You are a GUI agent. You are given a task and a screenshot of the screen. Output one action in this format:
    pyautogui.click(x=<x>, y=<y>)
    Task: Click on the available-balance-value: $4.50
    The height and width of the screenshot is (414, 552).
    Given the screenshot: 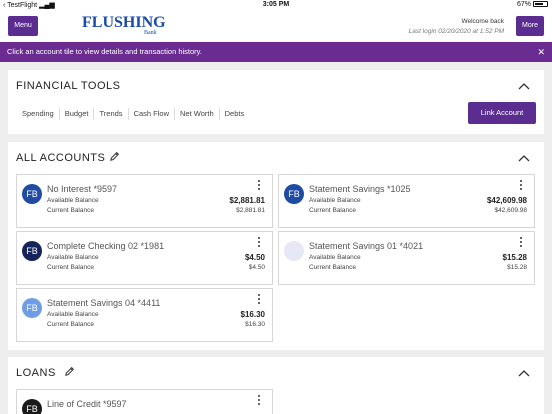 What is the action you would take?
    pyautogui.click(x=254, y=257)
    